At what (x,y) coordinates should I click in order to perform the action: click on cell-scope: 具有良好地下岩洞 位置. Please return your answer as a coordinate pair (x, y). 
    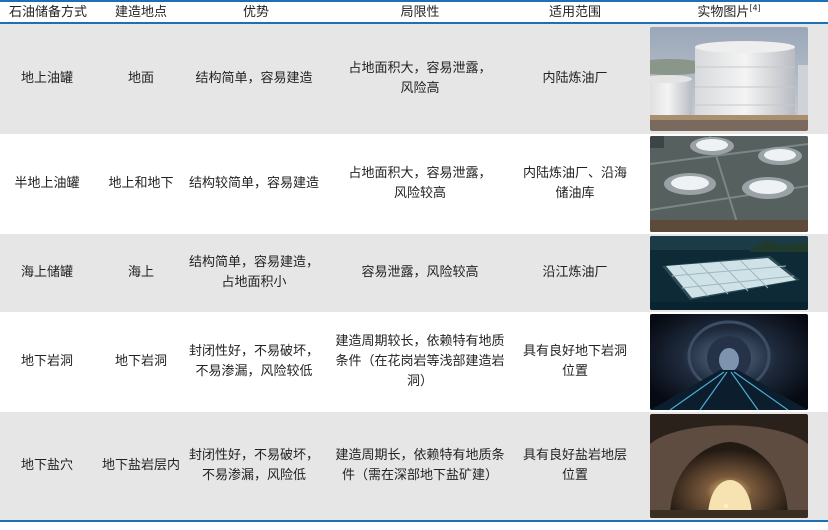
    Looking at the image, I should click on (574, 361).